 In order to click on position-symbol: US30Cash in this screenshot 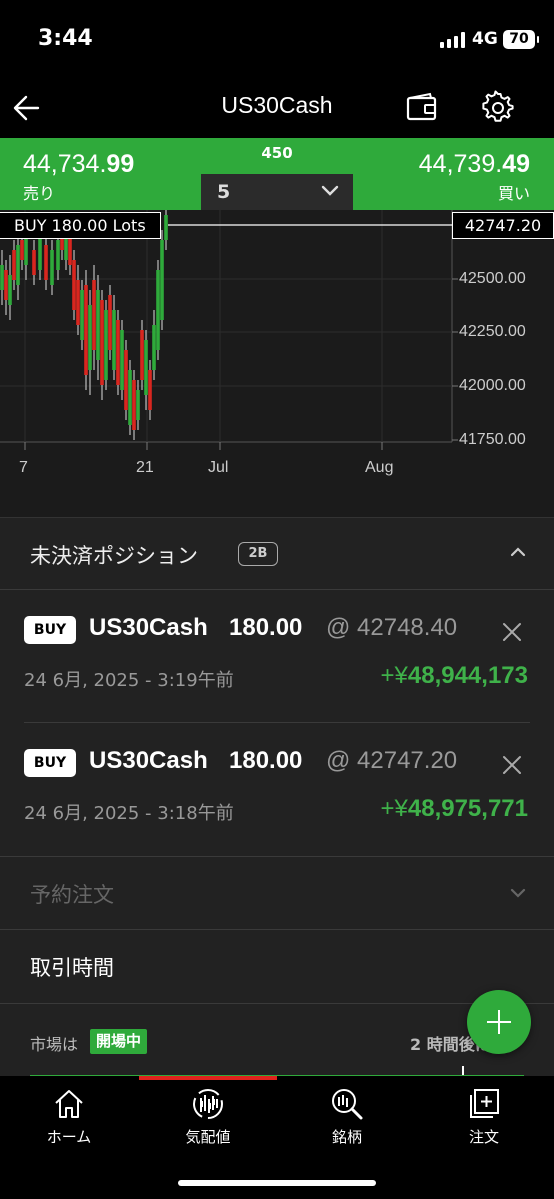, I will do `click(148, 627)`.